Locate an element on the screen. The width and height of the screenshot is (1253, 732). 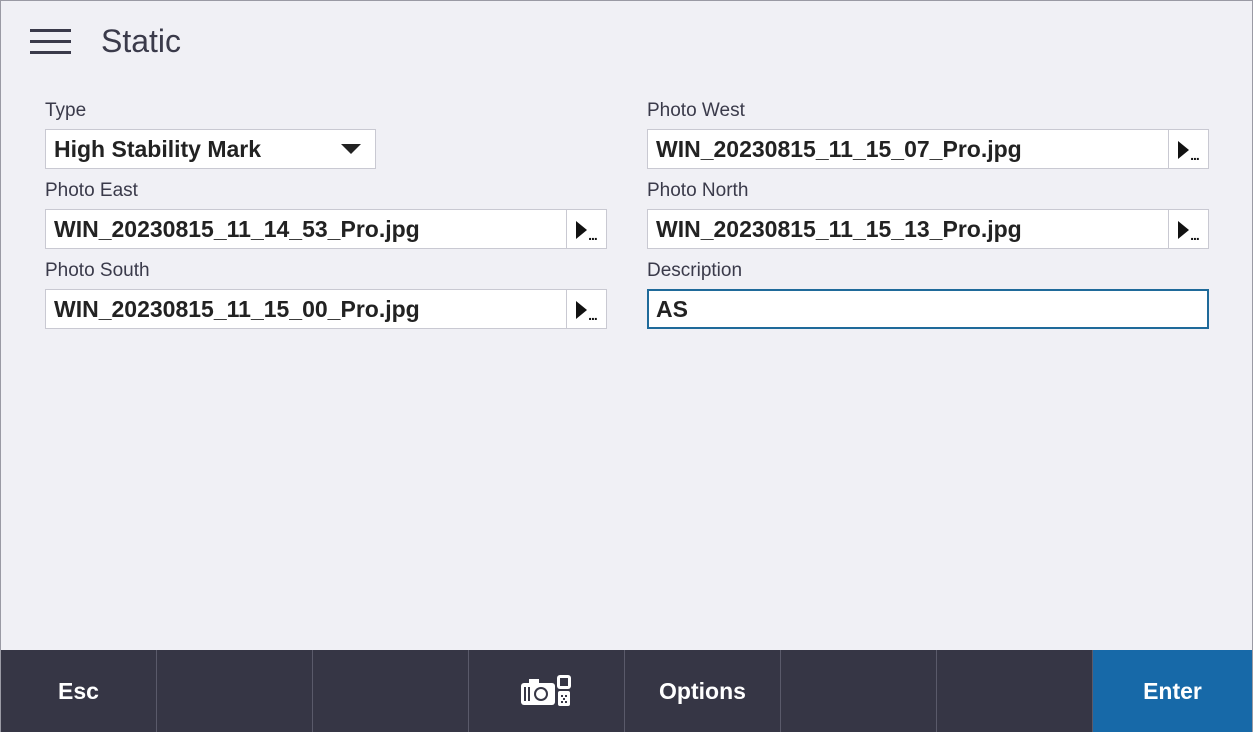
description-input is located at coordinates (928, 309).